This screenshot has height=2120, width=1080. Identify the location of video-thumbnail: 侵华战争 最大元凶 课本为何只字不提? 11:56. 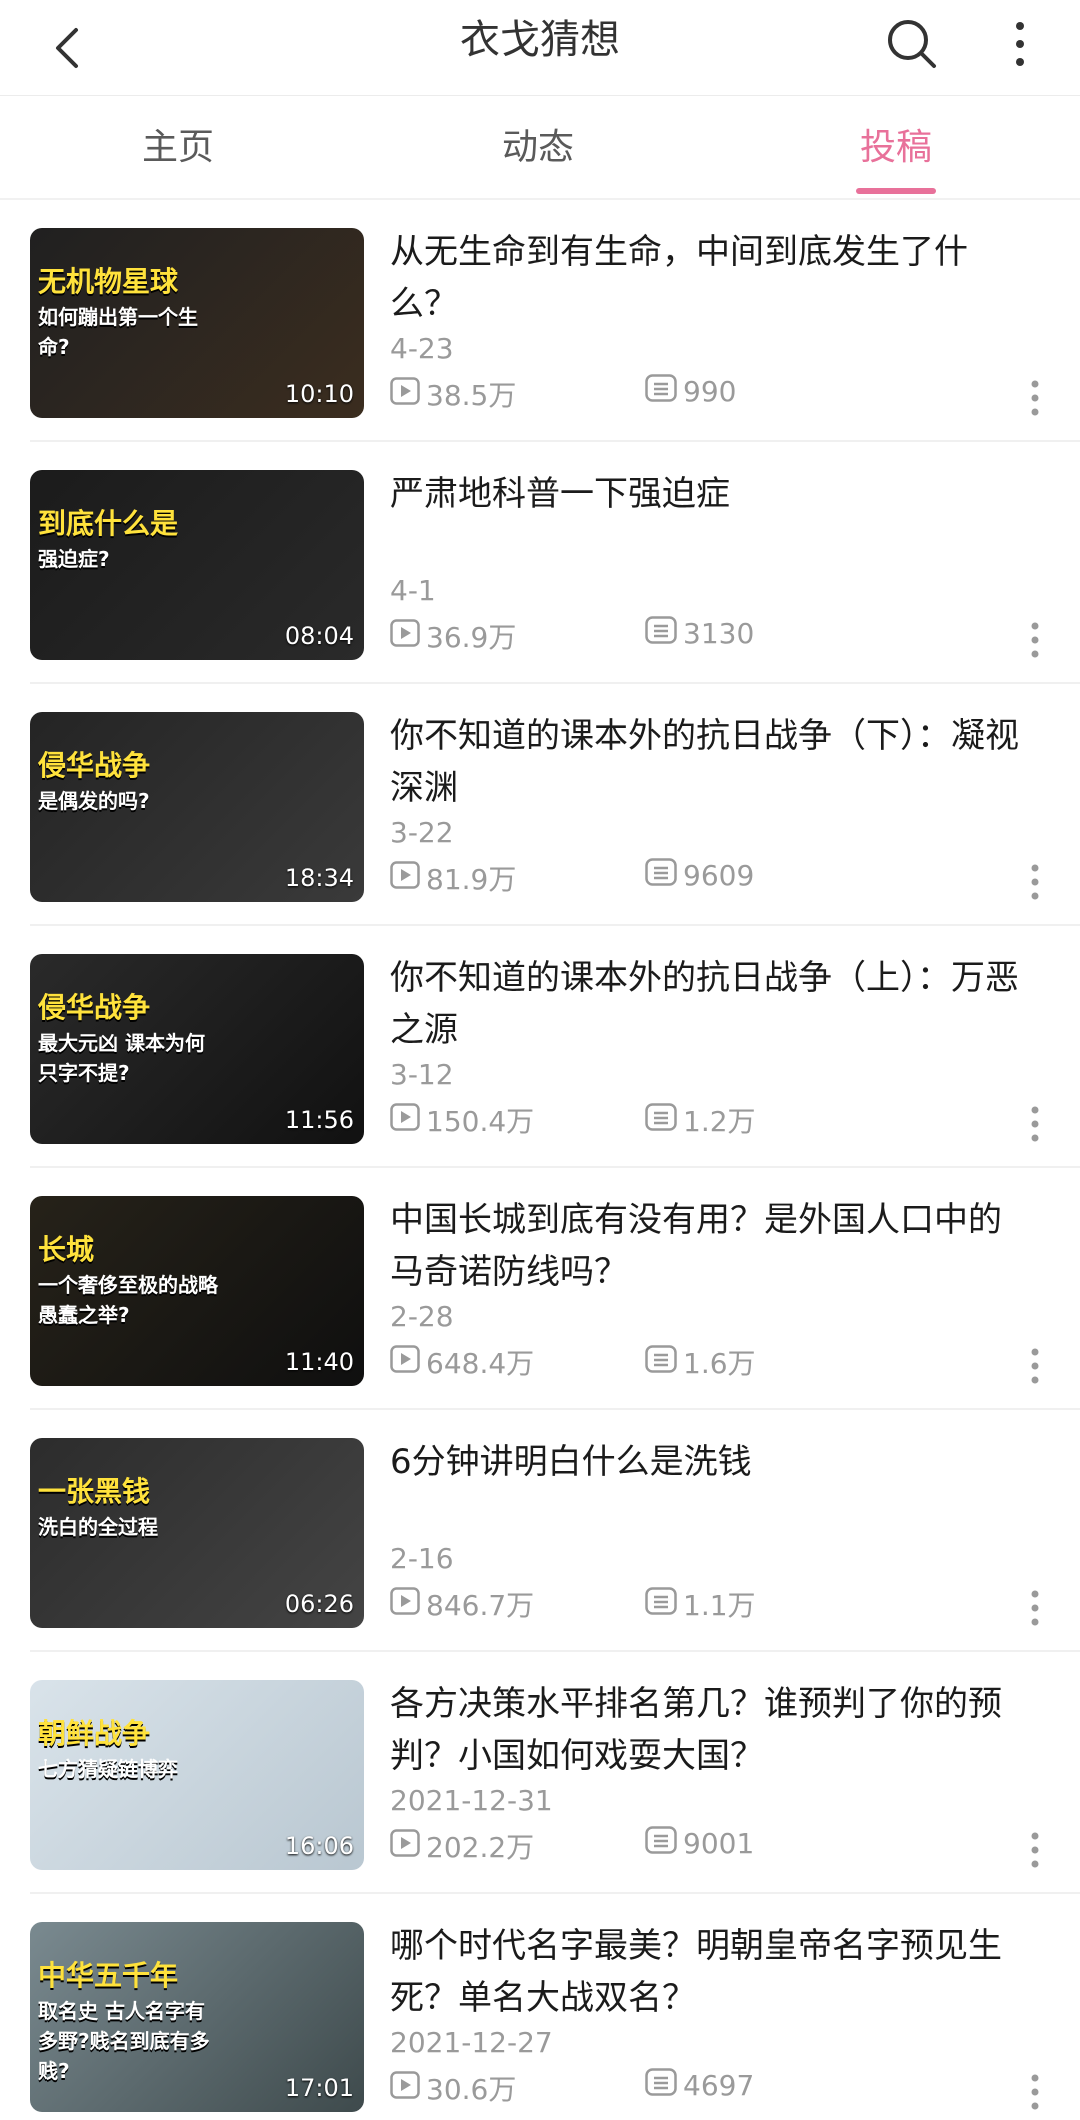
(197, 1049).